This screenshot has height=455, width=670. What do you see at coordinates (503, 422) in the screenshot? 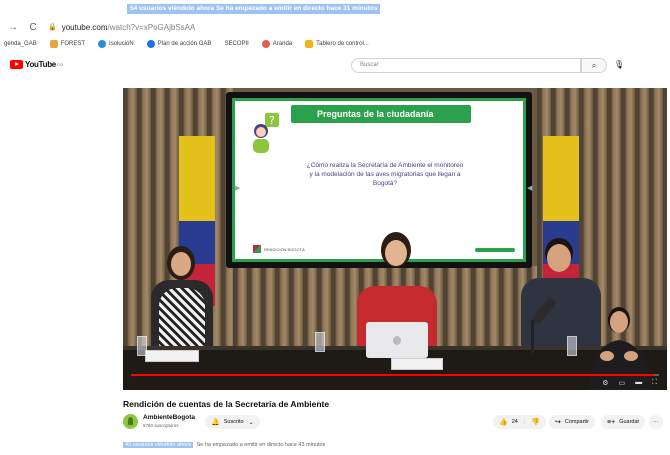
I see `thumbs-up-icon: 👍` at bounding box center [503, 422].